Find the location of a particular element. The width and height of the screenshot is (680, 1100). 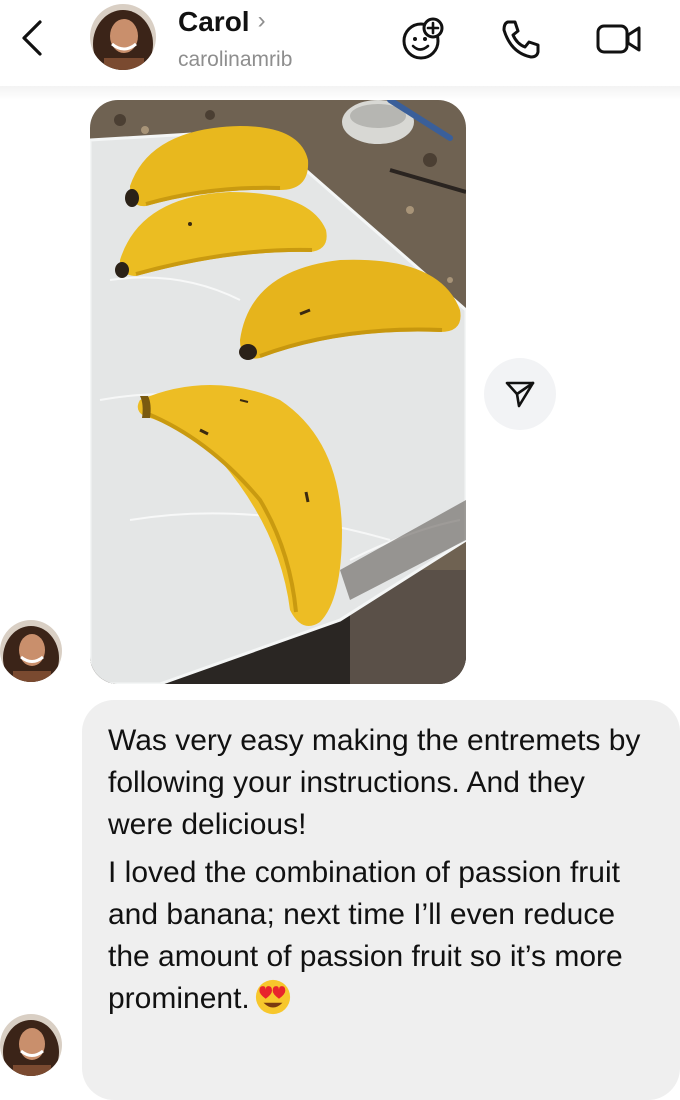

contact-name-row: Carol › is located at coordinates (222, 22).